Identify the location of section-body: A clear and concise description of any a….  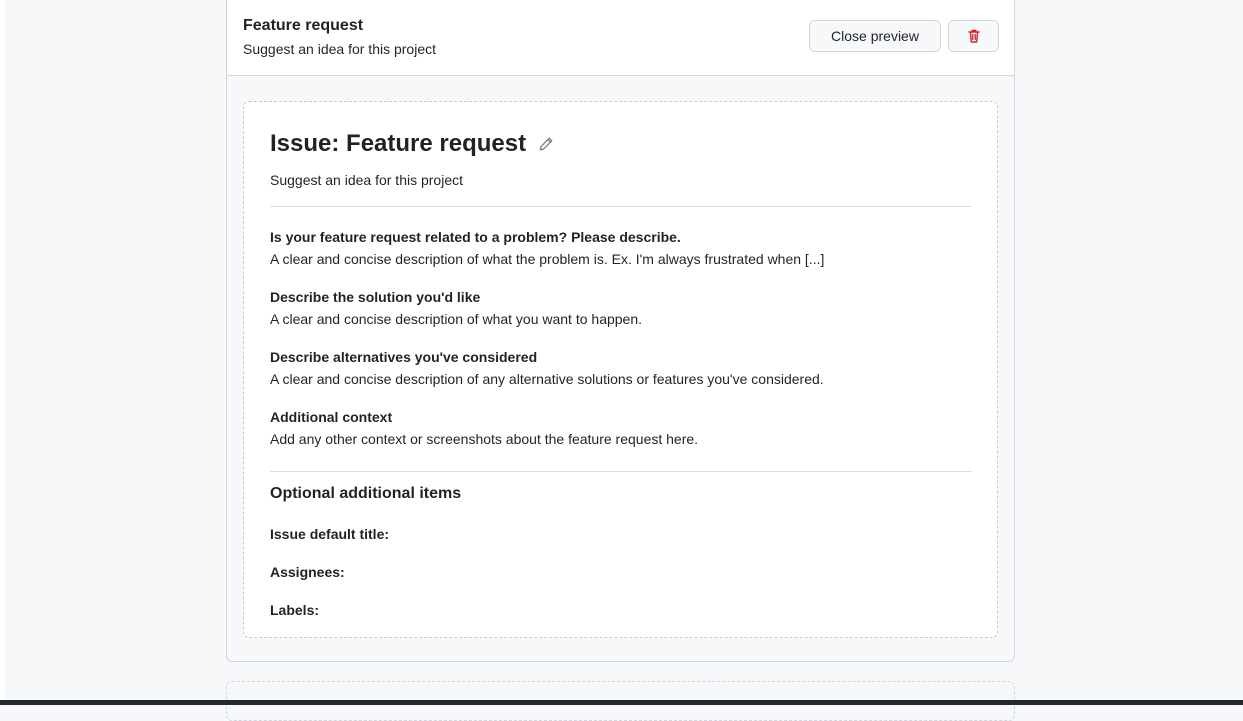
(547, 379).